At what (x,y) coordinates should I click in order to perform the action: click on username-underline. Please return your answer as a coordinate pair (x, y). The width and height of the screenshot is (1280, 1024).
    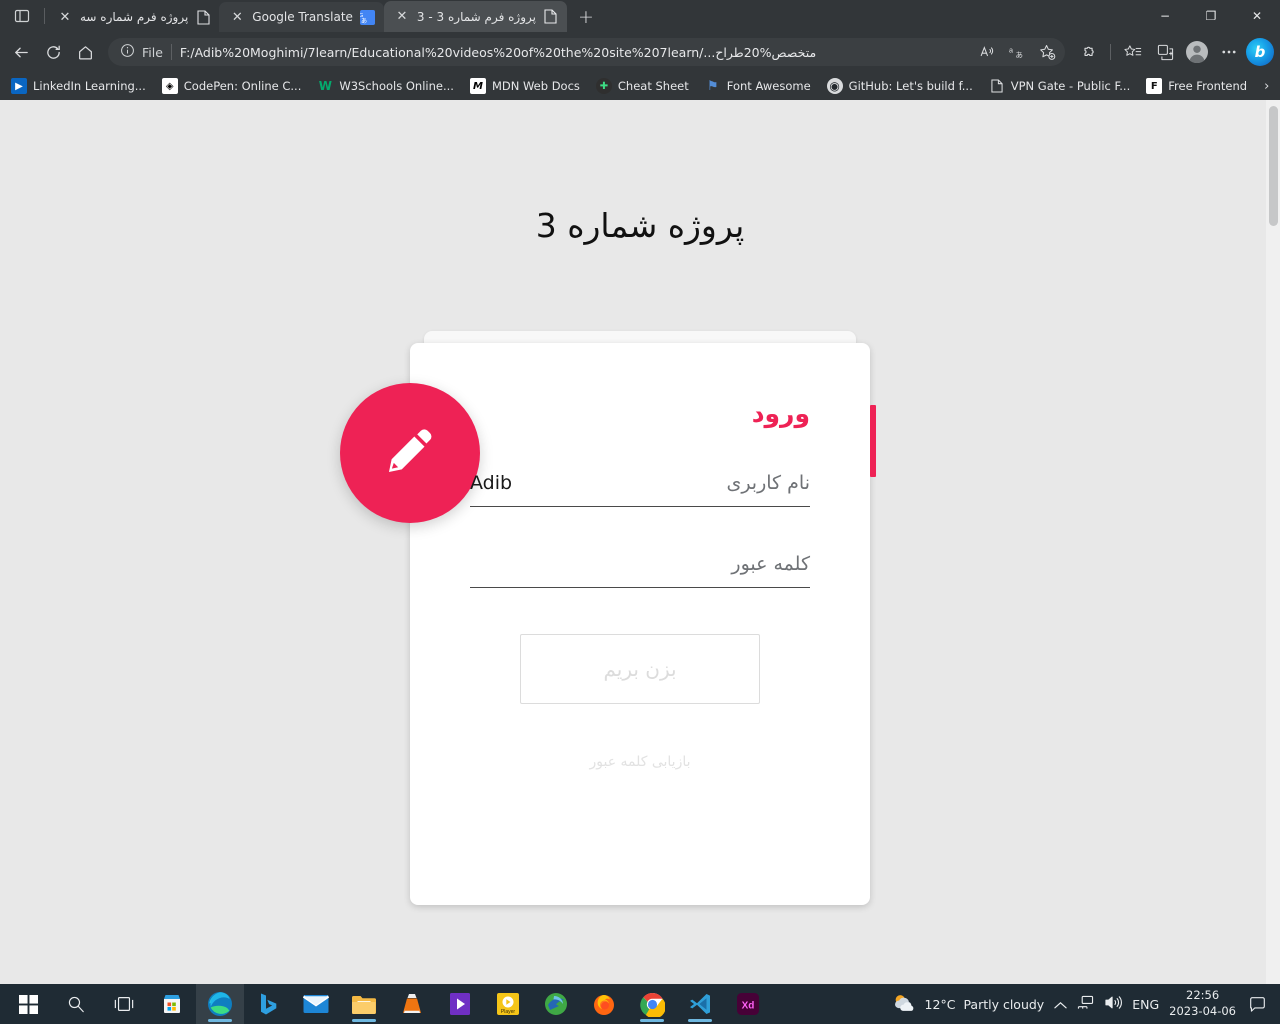
    Looking at the image, I should click on (640, 506).